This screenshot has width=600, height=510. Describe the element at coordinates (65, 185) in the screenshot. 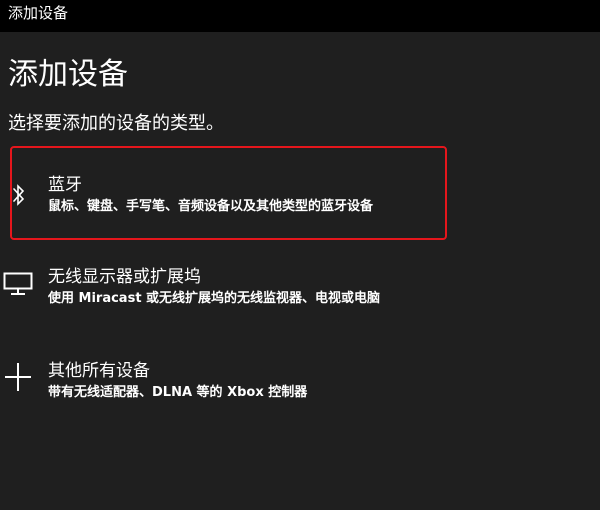

I see `option-bluetooth-title: 蓝牙` at that location.